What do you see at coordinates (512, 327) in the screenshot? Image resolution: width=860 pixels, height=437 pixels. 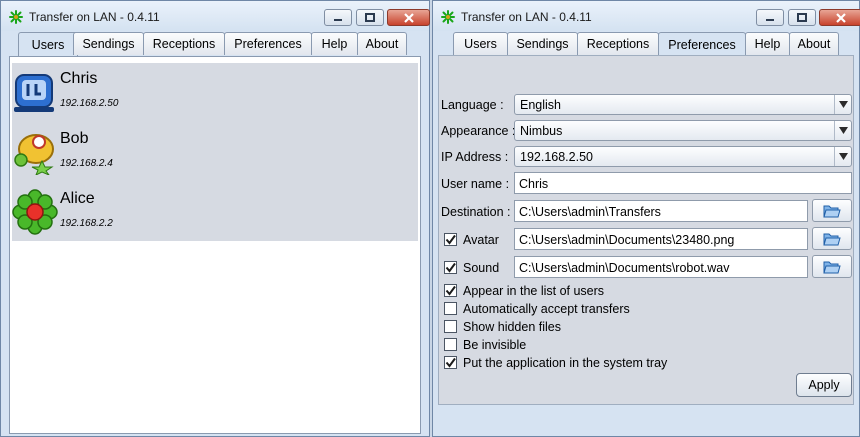 I see `show-hidden-label: Show hidden files` at bounding box center [512, 327].